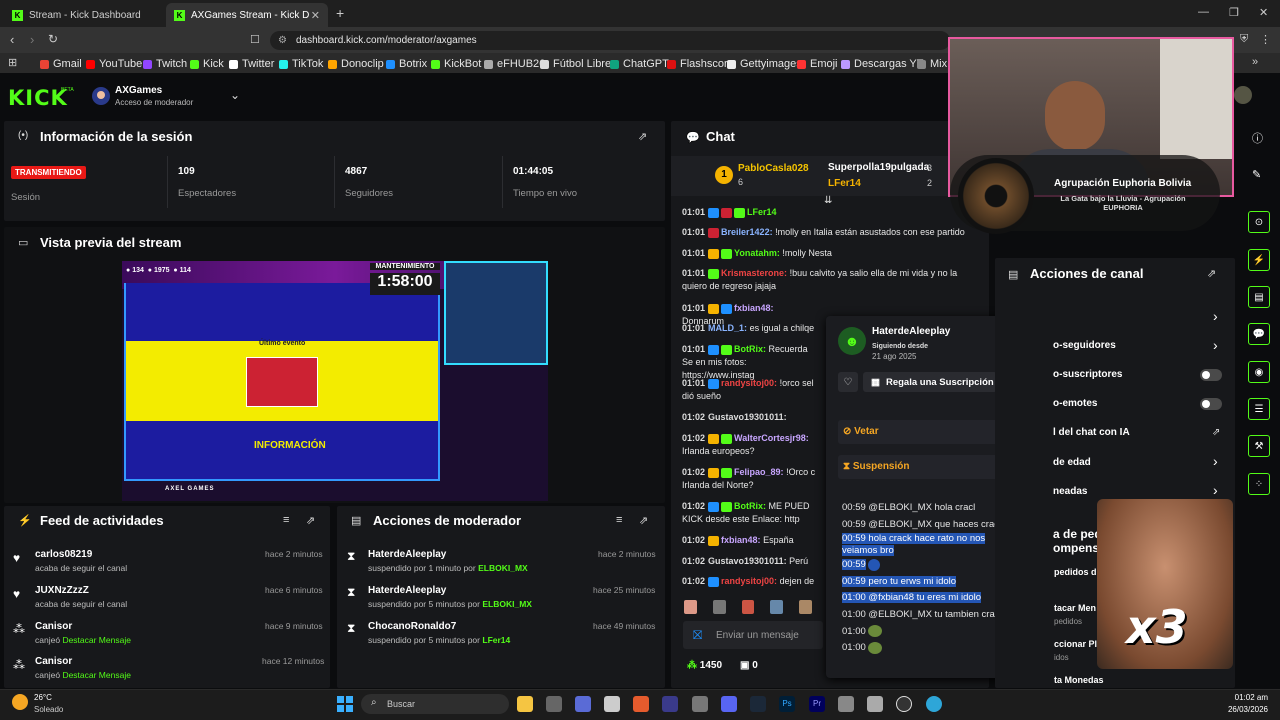 The image size is (1280, 720). What do you see at coordinates (904, 704) in the screenshot?
I see `media-player-icon` at bounding box center [904, 704].